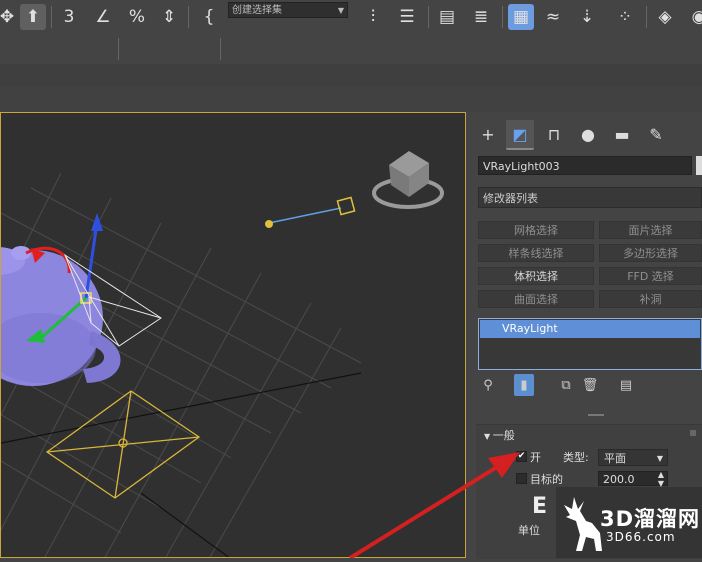 The width and height of the screenshot is (702, 562). I want to click on configure-sets-icon: ▤, so click(626, 385).